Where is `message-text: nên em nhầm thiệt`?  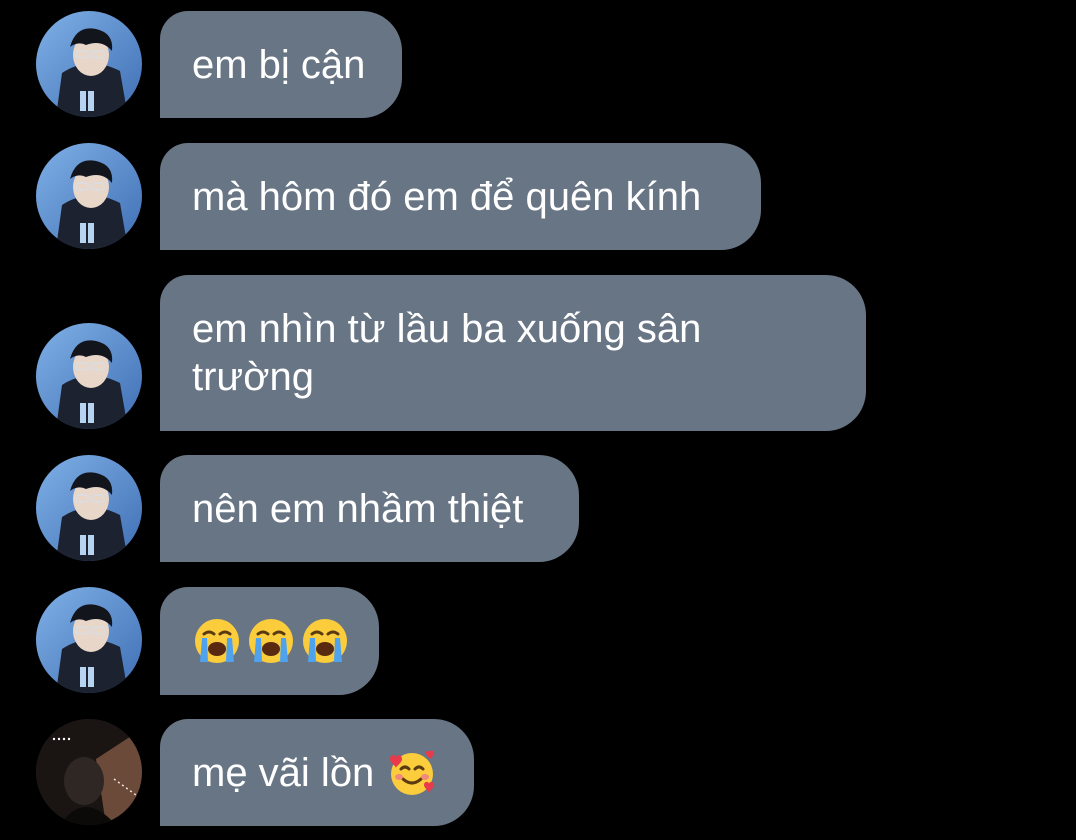
message-text: nên em nhầm thiệt is located at coordinates (358, 508).